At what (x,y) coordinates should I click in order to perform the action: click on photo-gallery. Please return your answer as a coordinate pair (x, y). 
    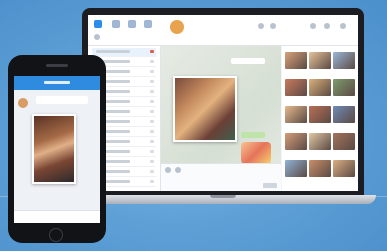
    Looking at the image, I should click on (320, 118).